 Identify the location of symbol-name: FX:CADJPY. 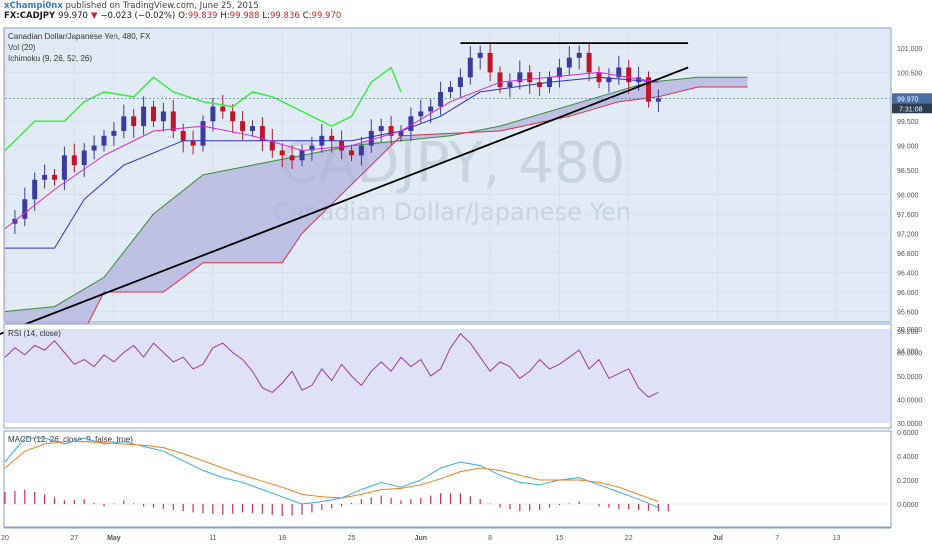
(29, 16).